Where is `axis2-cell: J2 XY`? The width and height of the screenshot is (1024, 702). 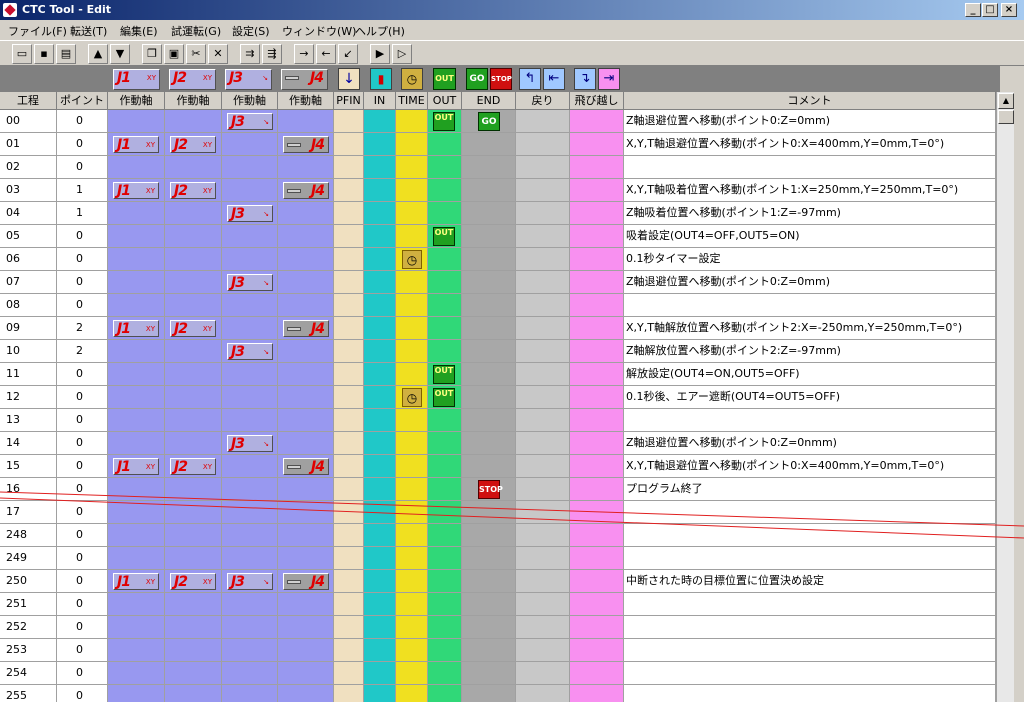 axis2-cell: J2 XY is located at coordinates (193, 581).